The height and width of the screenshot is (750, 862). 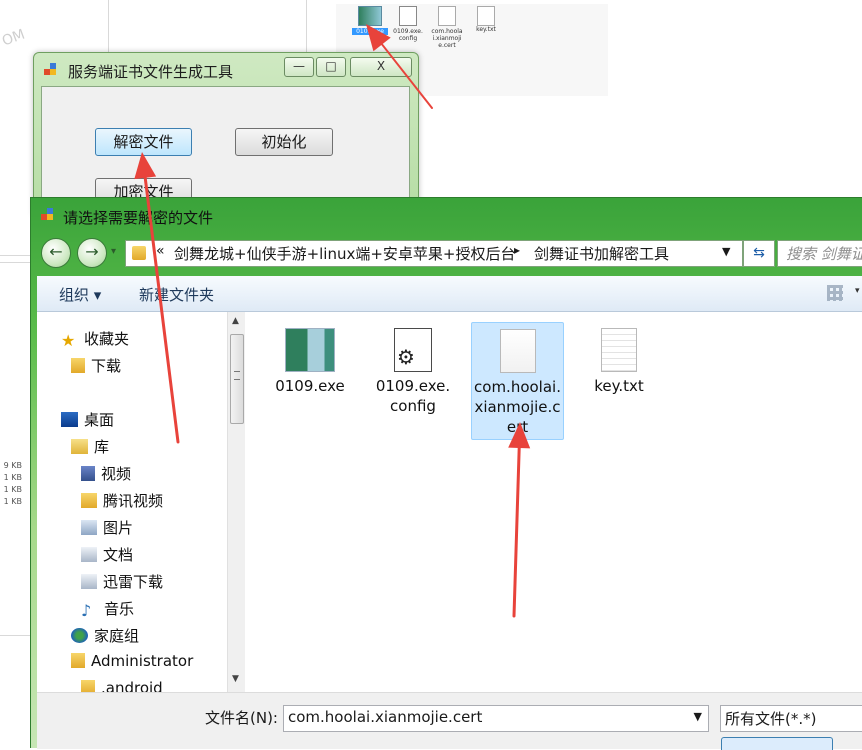 I want to click on view-dropdown-icon: ▾, so click(x=857, y=291).